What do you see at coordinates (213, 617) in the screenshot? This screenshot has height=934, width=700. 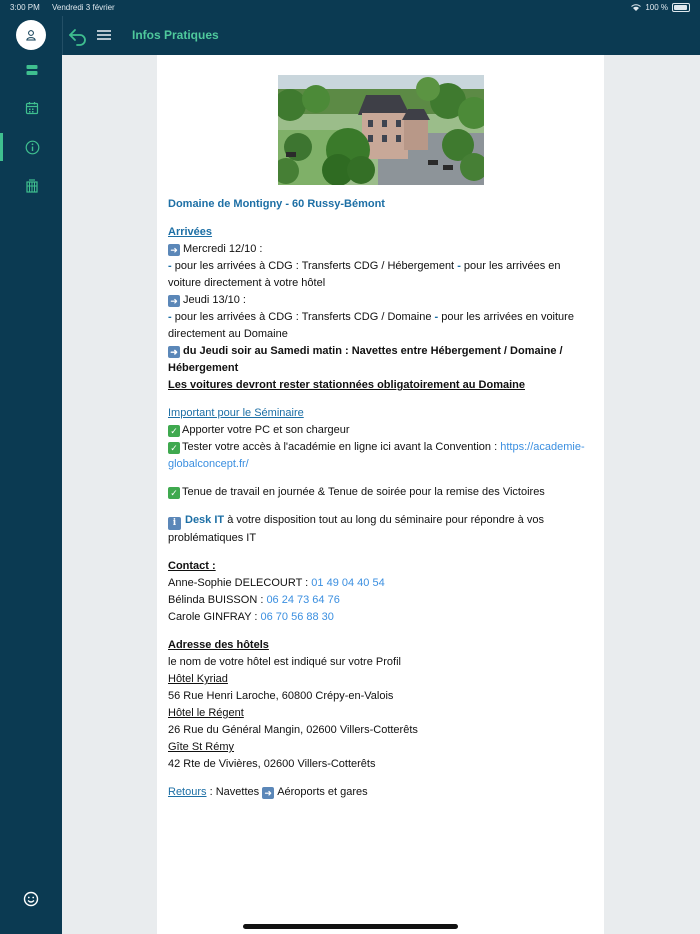 I see `contact-name: Carole GINFRAY :` at bounding box center [213, 617].